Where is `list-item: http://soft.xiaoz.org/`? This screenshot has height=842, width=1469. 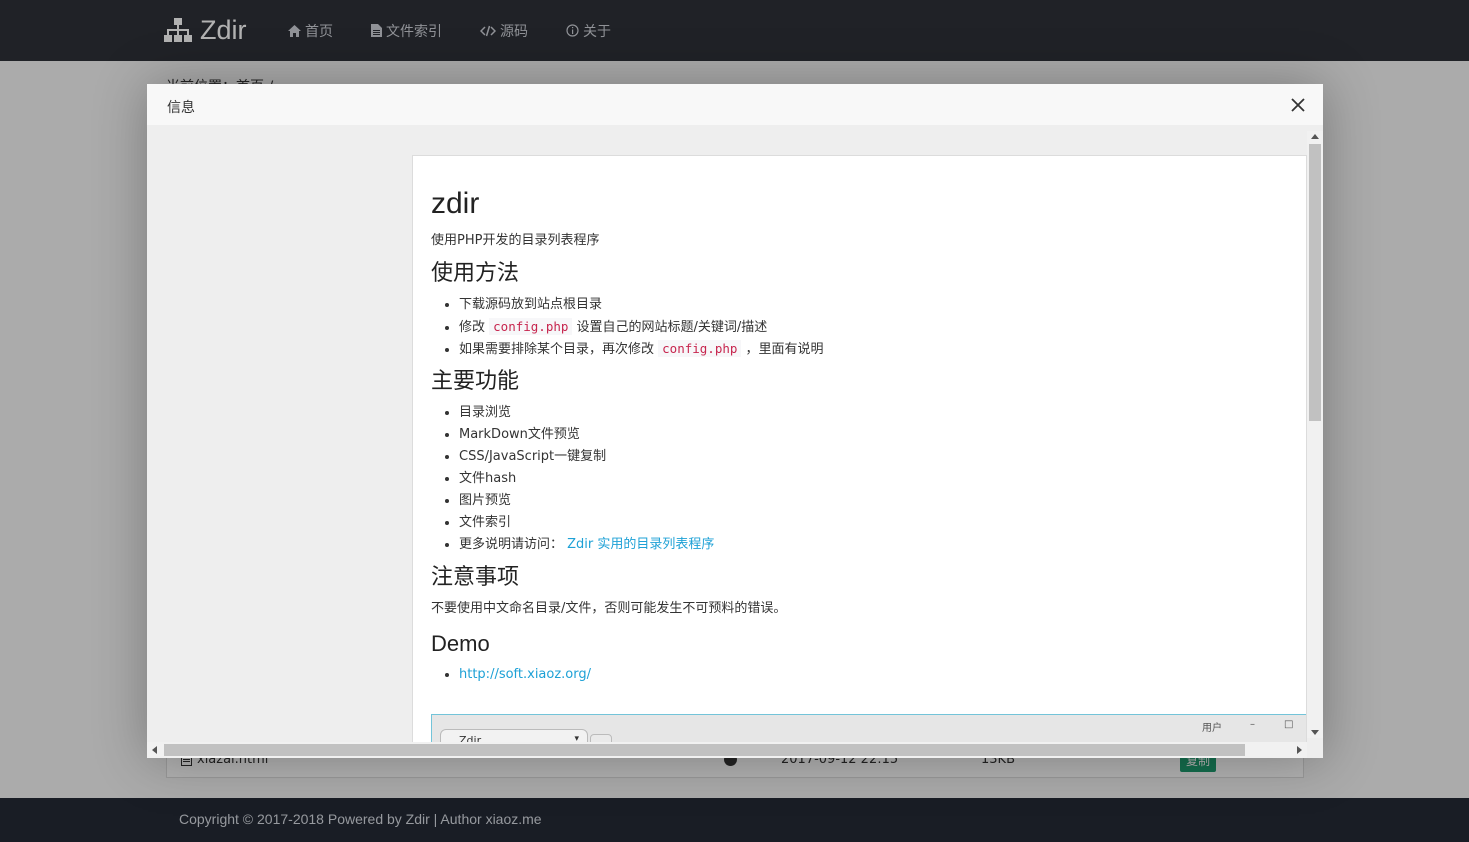
list-item: http://soft.xiaoz.org/ is located at coordinates (875, 675).